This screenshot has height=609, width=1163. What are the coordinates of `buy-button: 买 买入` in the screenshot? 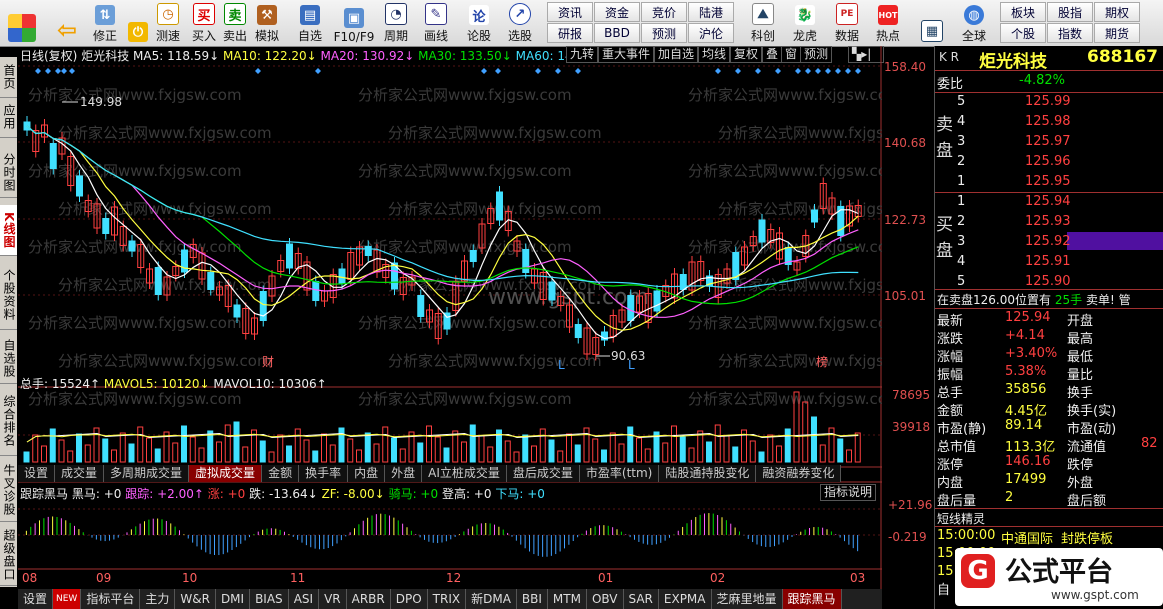 It's located at (204, 23).